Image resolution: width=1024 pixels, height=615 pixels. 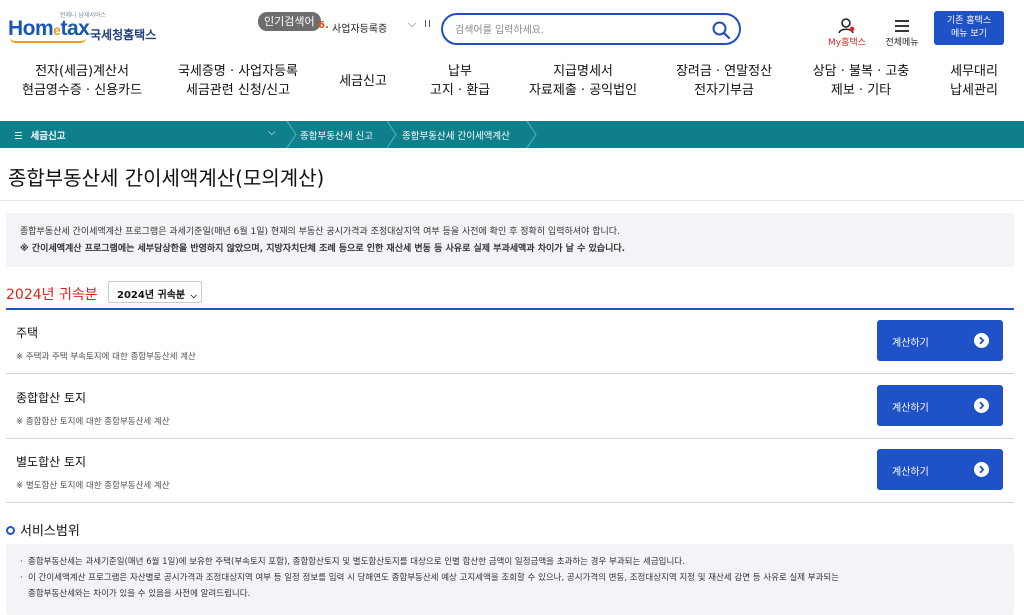 I want to click on search-icon, so click(x=721, y=30).